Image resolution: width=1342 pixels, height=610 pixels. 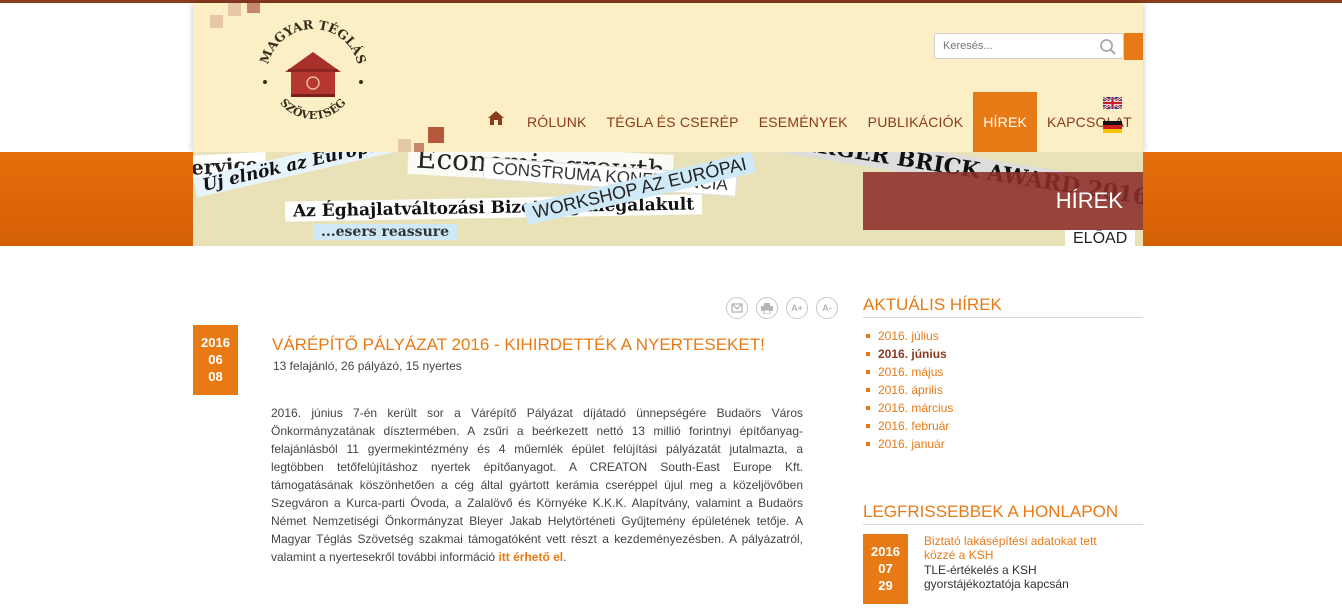 I want to click on clipping-strip: ...esers reassure, so click(x=385, y=232).